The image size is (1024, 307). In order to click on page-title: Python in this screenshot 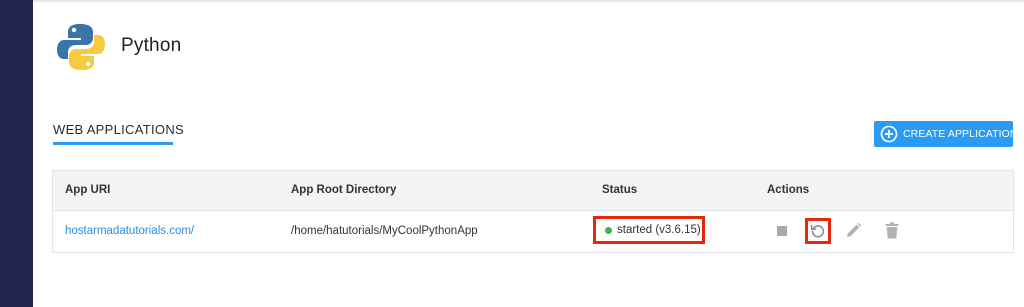, I will do `click(151, 45)`.